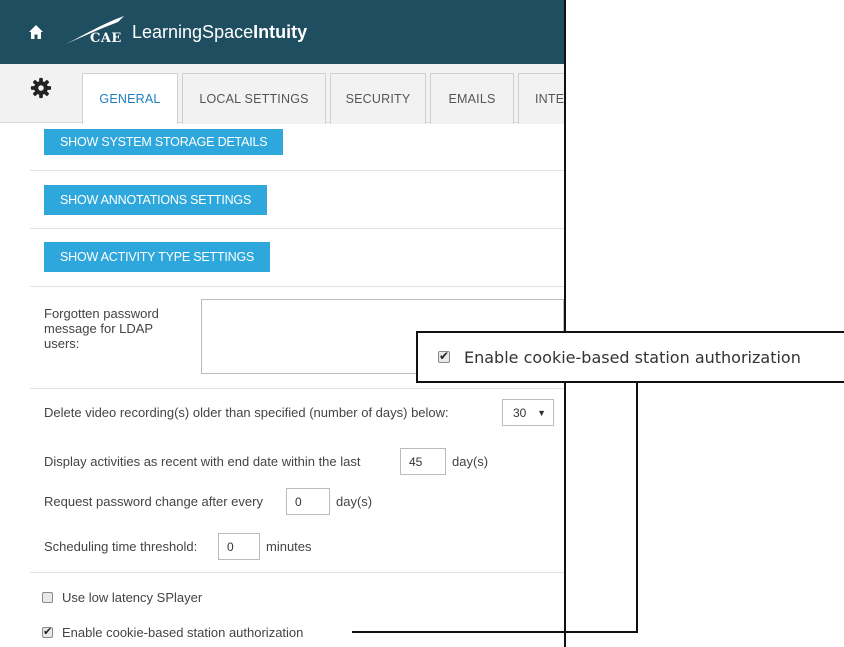  What do you see at coordinates (354, 501) in the screenshot?
I see `password-days-unit: day(s)` at bounding box center [354, 501].